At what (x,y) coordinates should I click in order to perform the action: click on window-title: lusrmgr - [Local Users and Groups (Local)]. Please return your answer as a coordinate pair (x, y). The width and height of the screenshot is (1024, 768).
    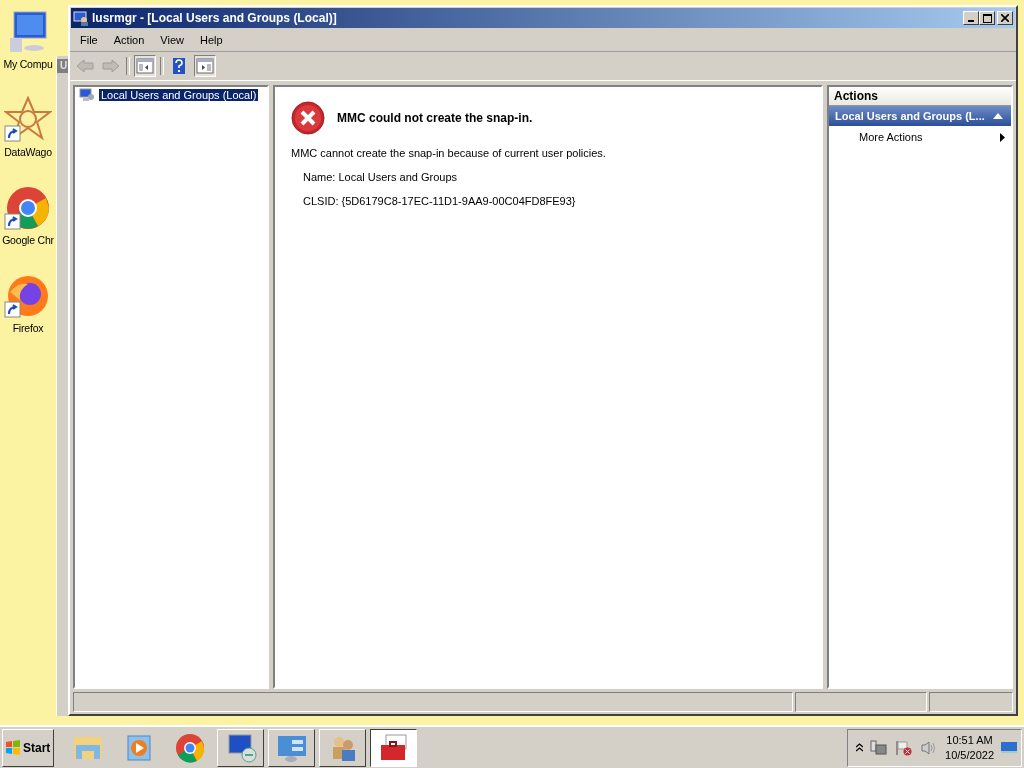
    Looking at the image, I should click on (215, 18).